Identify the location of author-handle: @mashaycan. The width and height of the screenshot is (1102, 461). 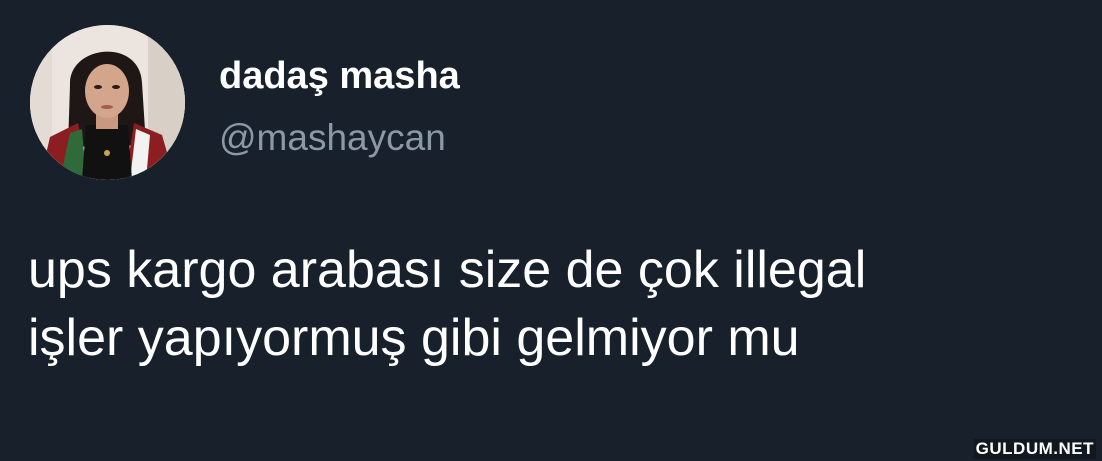
(332, 138).